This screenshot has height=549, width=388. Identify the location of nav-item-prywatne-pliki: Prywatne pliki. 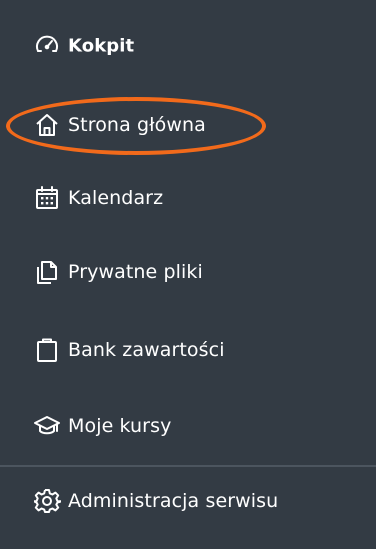
(188, 272).